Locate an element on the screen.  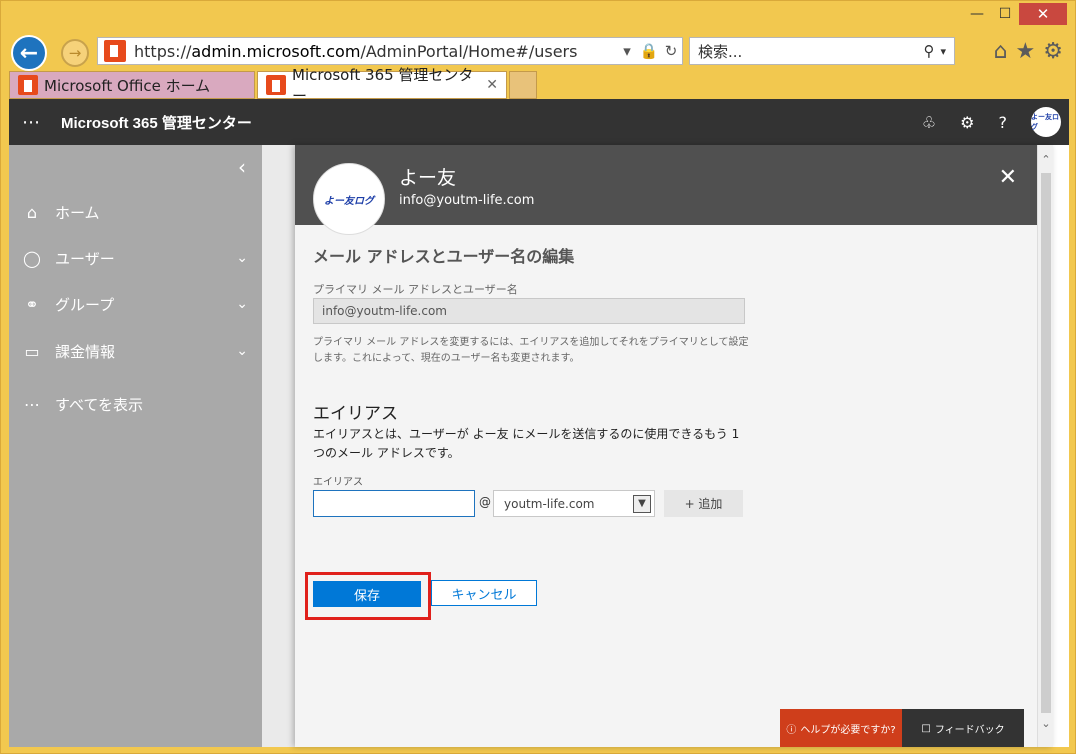
sidebar-item-users: ◯ ユーザー ⌄ is located at coordinates (135, 258).